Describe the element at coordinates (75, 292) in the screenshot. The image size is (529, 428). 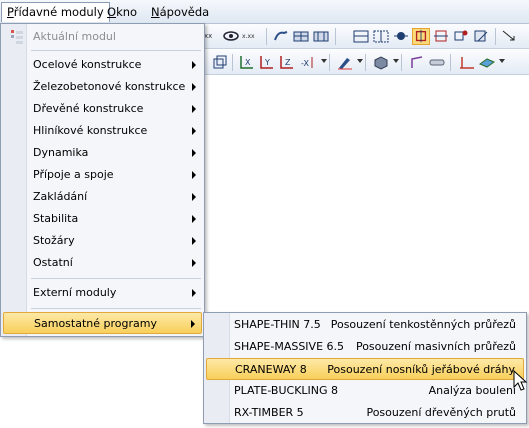
I see `menu-item-label: Externí moduly` at that location.